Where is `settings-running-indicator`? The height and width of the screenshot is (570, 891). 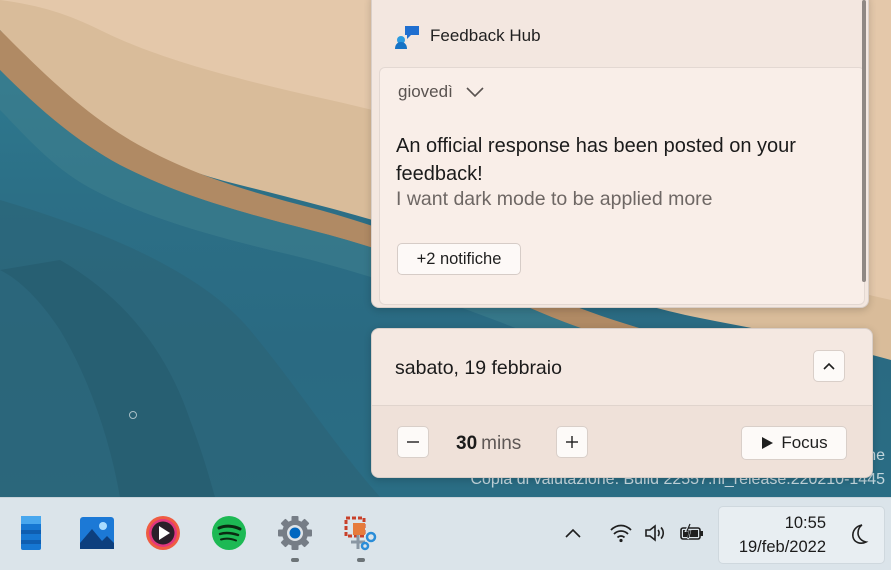 settings-running-indicator is located at coordinates (295, 560).